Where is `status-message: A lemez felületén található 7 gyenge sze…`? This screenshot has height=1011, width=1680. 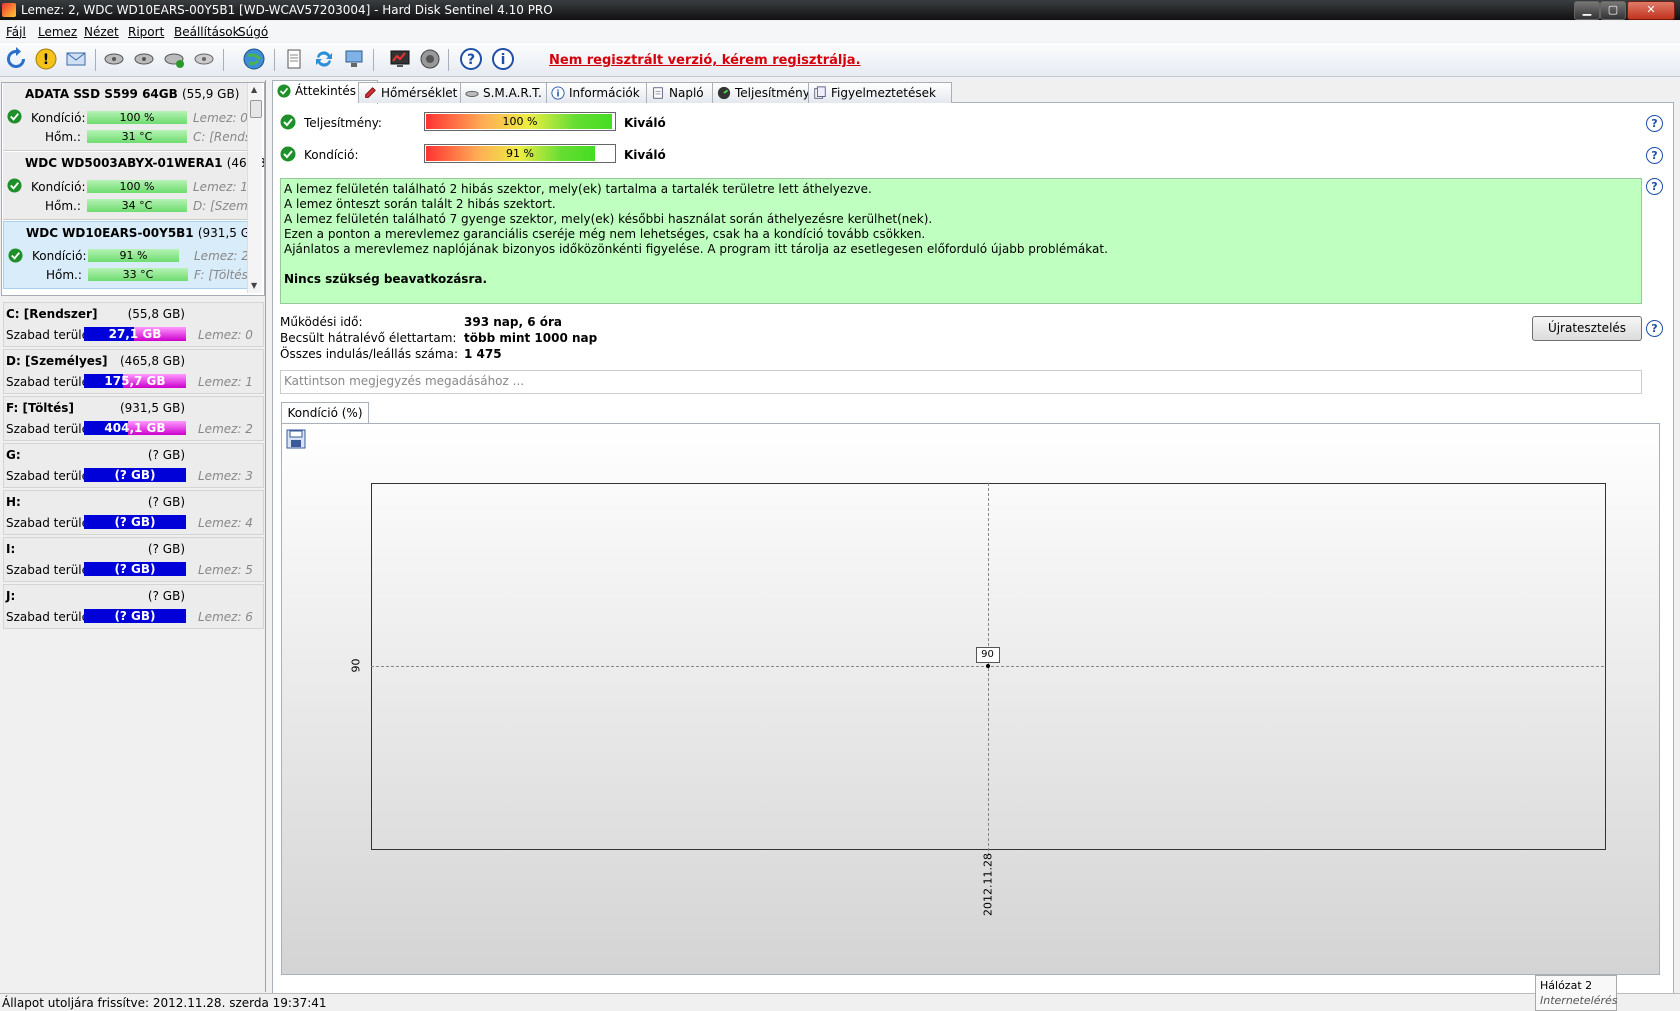
status-message: A lemez felületén található 7 gyenge sze… is located at coordinates (608, 219).